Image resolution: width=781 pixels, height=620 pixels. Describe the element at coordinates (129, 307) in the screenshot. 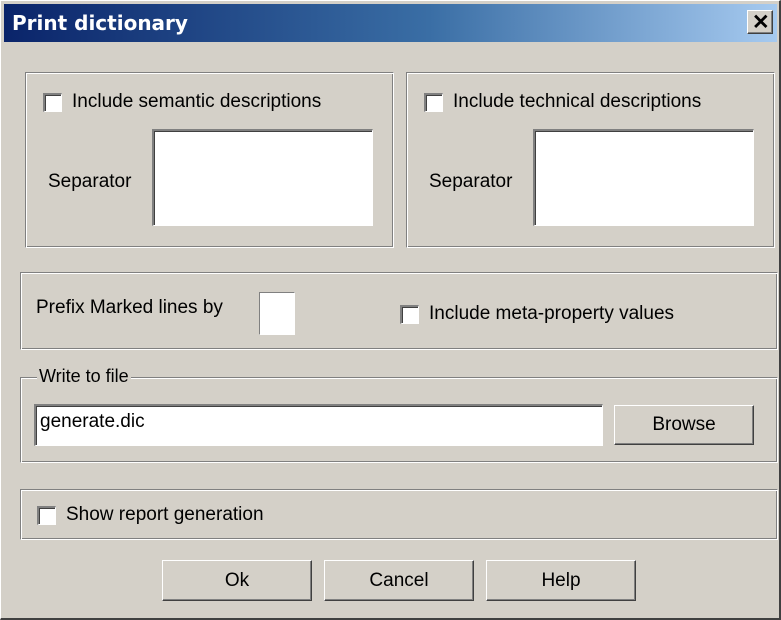

I see `prefix-label: Prefix Marked lines by` at that location.